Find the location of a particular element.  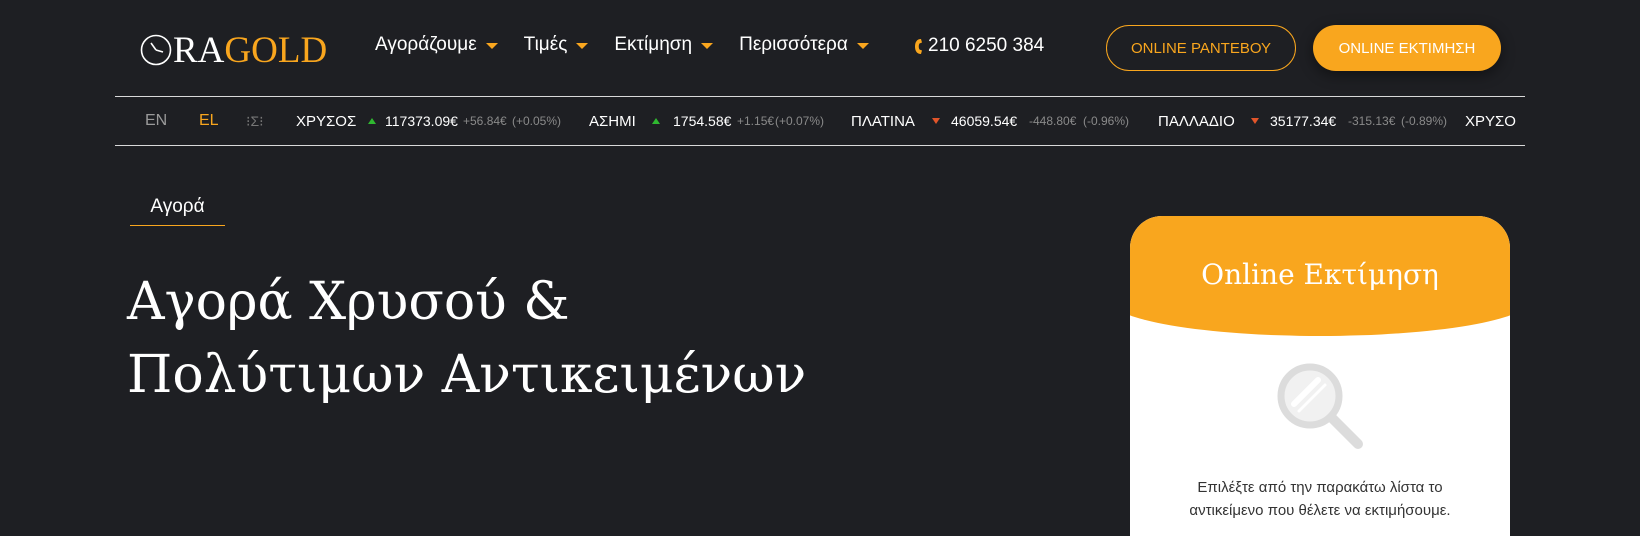

ticker-item-name: ΧΡΥΣΟΣ is located at coordinates (326, 121).